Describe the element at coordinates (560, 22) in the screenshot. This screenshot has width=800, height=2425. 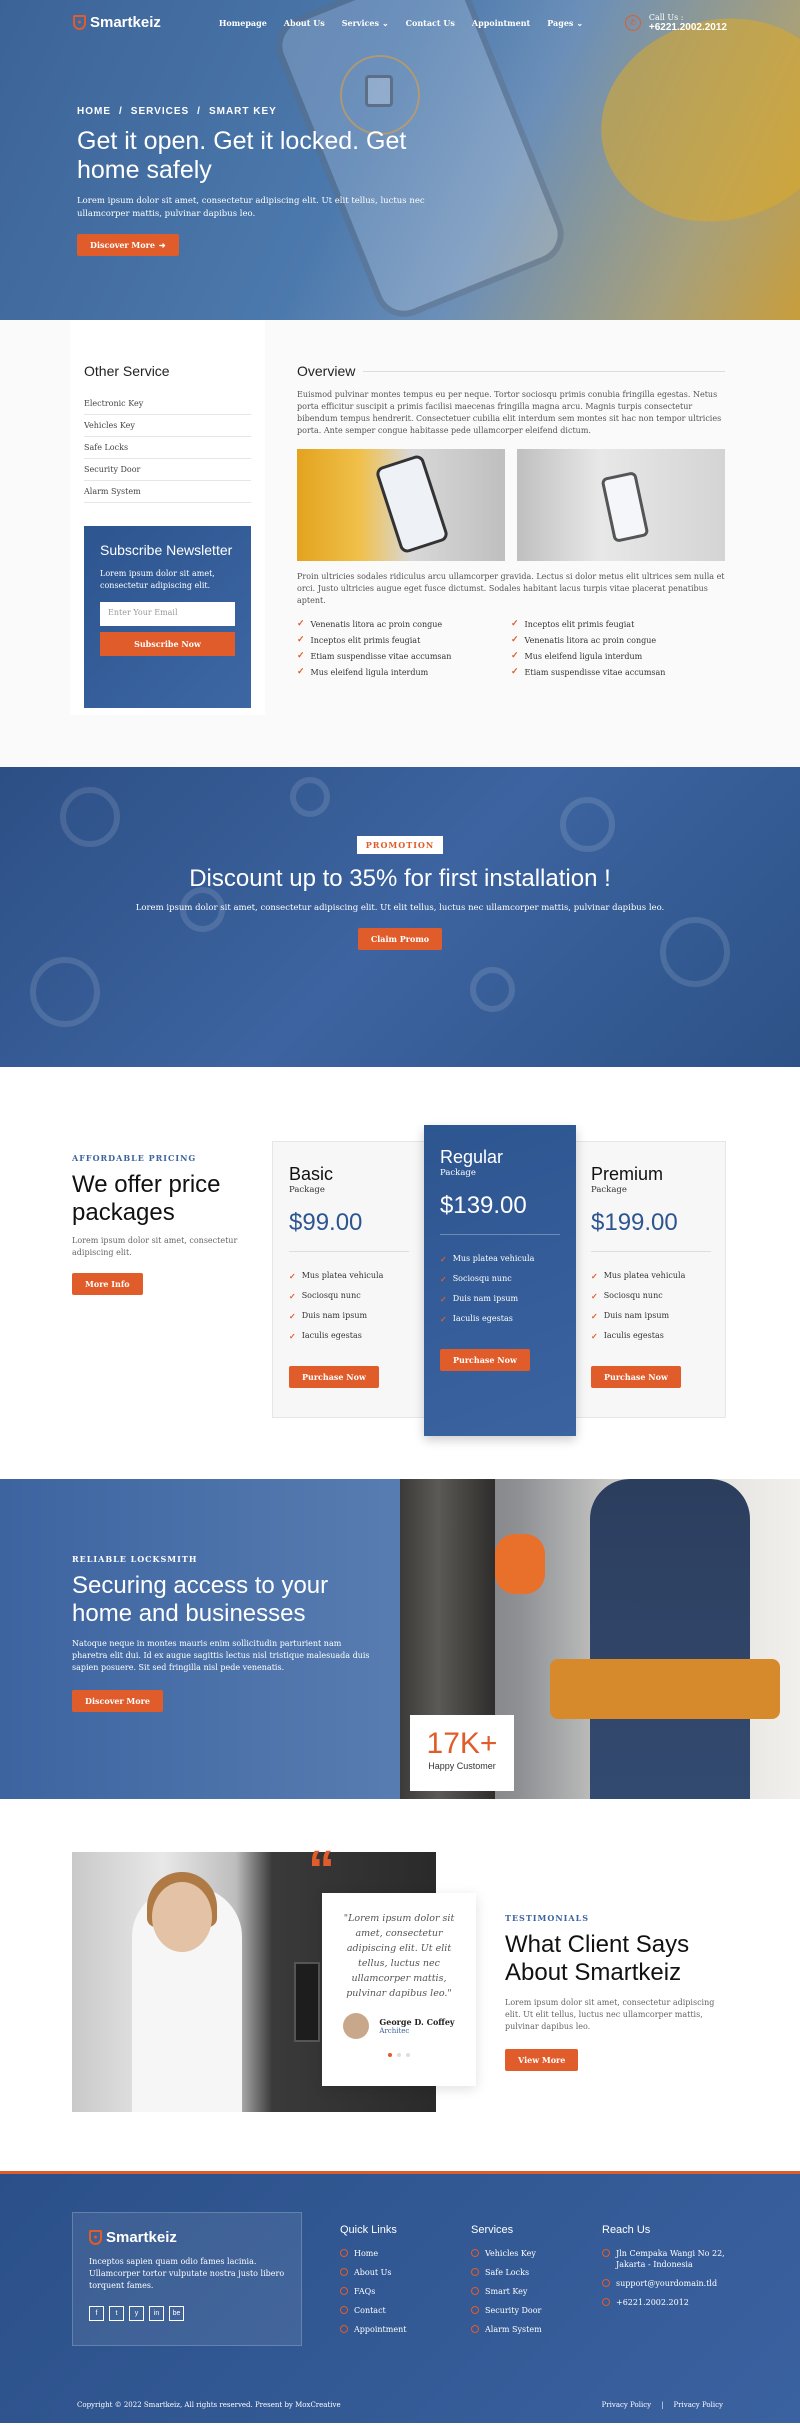
I see `nav-label: Pages` at that location.